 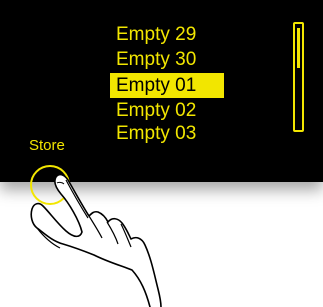 What do you see at coordinates (50, 185) in the screenshot?
I see `store-button` at bounding box center [50, 185].